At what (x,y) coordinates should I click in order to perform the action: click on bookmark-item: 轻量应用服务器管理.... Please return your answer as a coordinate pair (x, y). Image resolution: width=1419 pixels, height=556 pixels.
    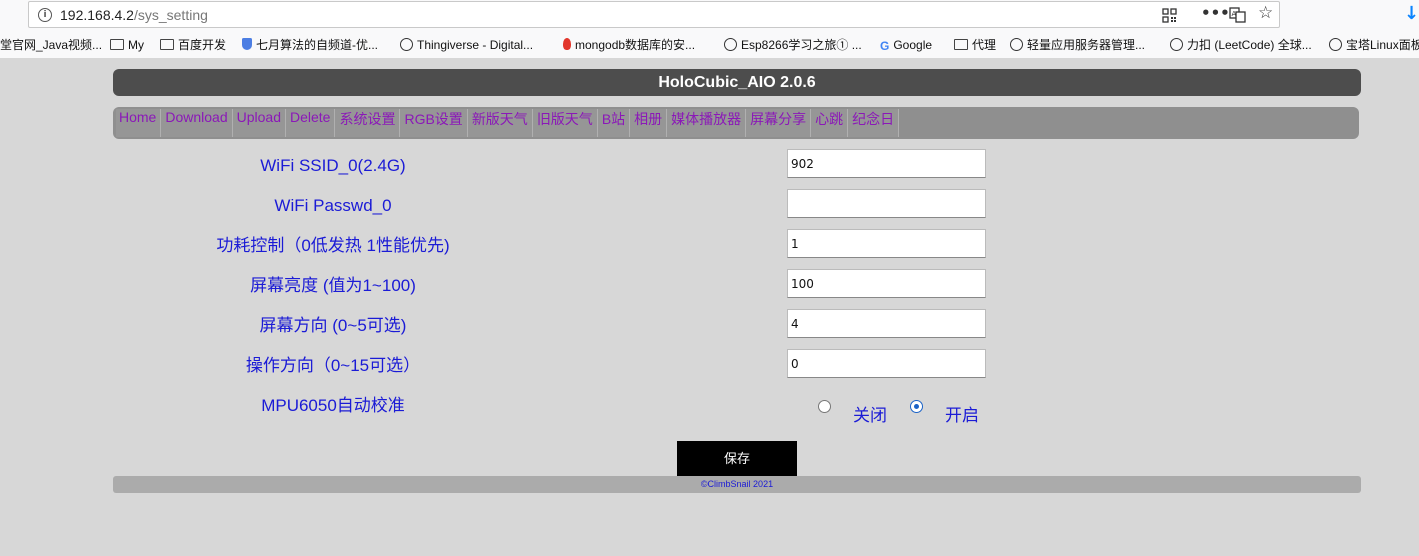
    Looking at the image, I should click on (1077, 45).